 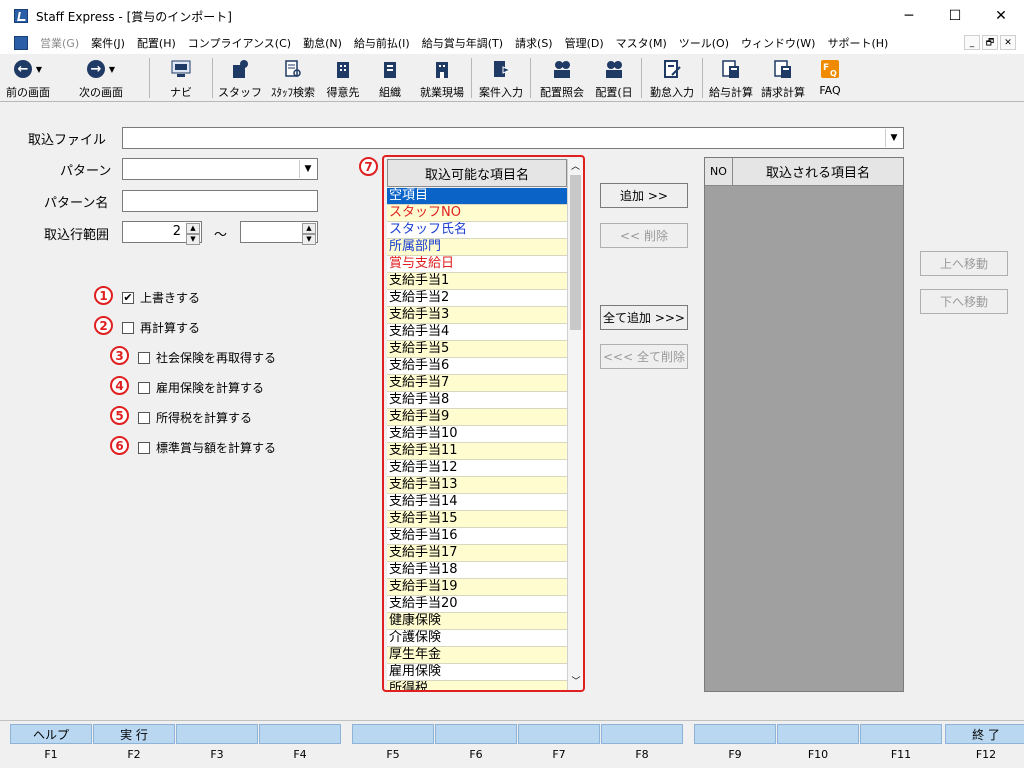 What do you see at coordinates (217, 745) in the screenshot?
I see `function-key-f3: F3` at bounding box center [217, 745].